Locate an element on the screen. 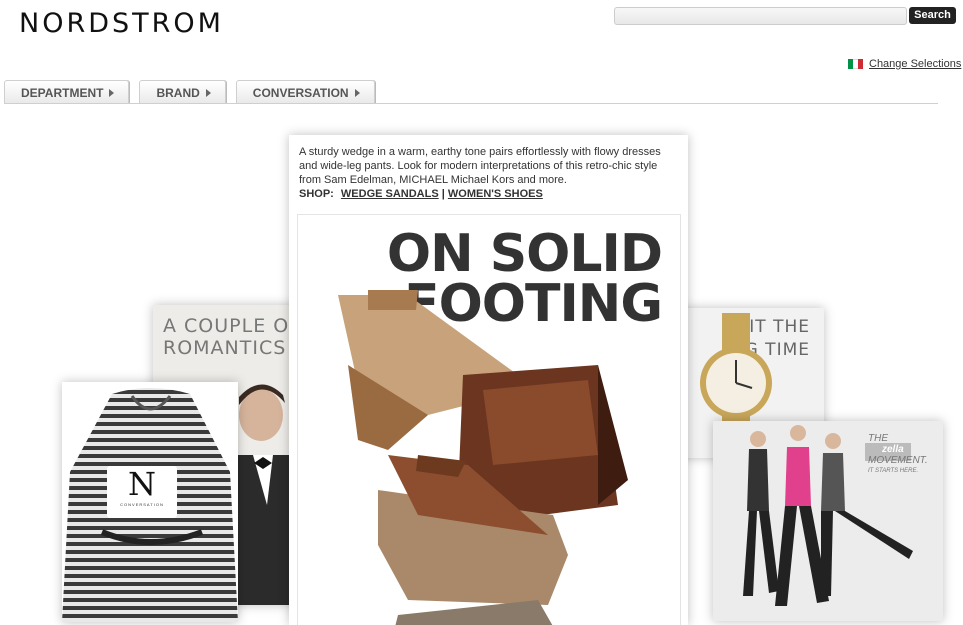 Image resolution: width=963 pixels, height=625 pixels. tab-label: CONVERSATION is located at coordinates (300, 92).